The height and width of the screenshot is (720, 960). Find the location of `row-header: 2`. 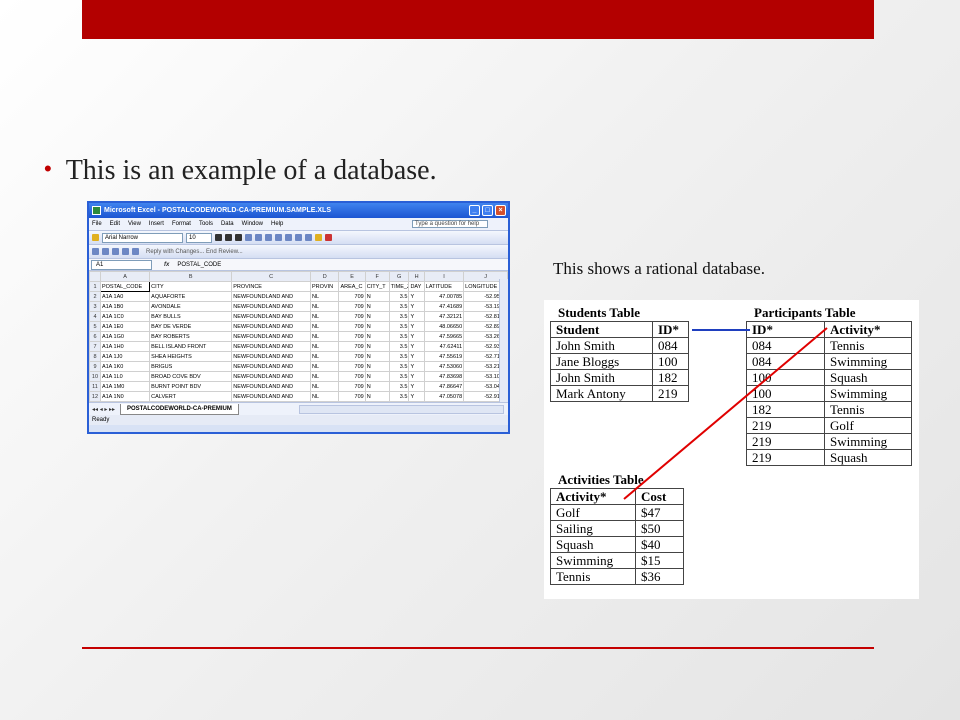

row-header: 2 is located at coordinates (95, 296).